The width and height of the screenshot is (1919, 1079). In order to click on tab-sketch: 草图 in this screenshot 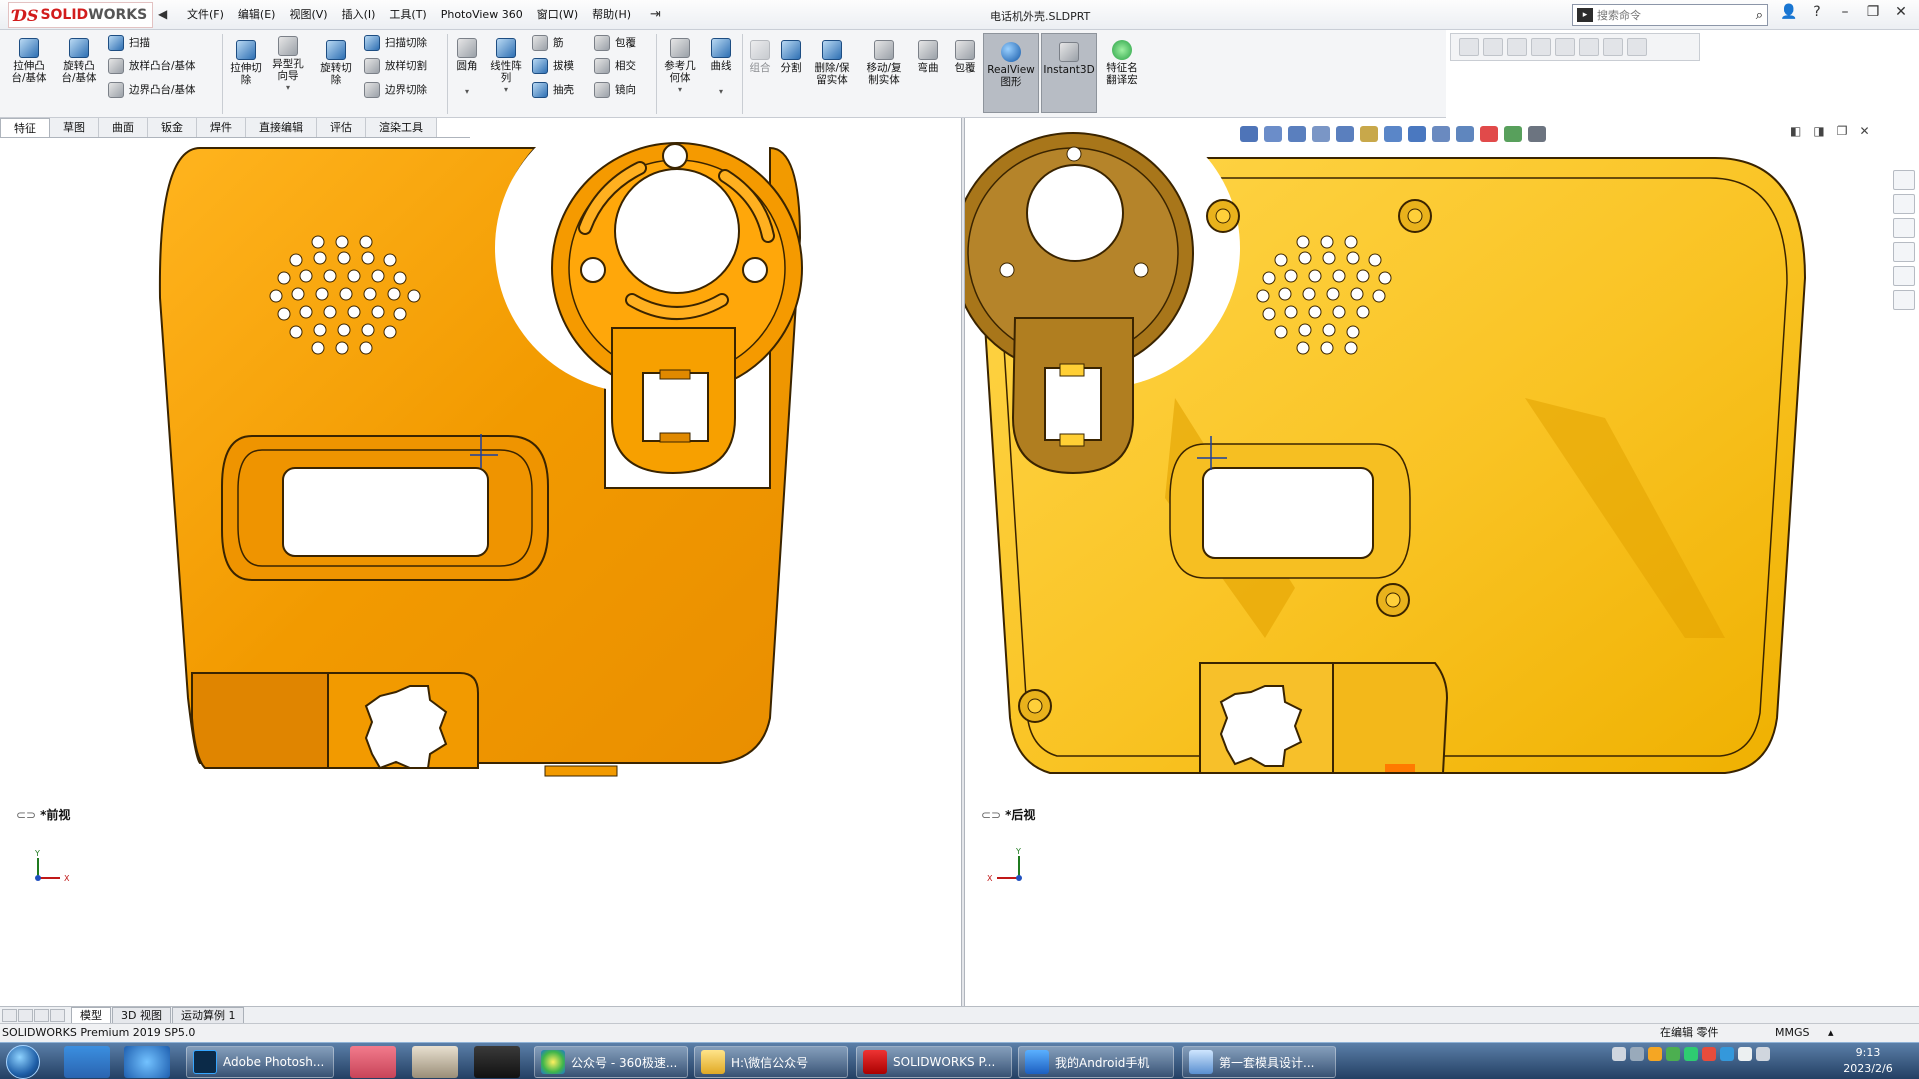, I will do `click(74, 127)`.